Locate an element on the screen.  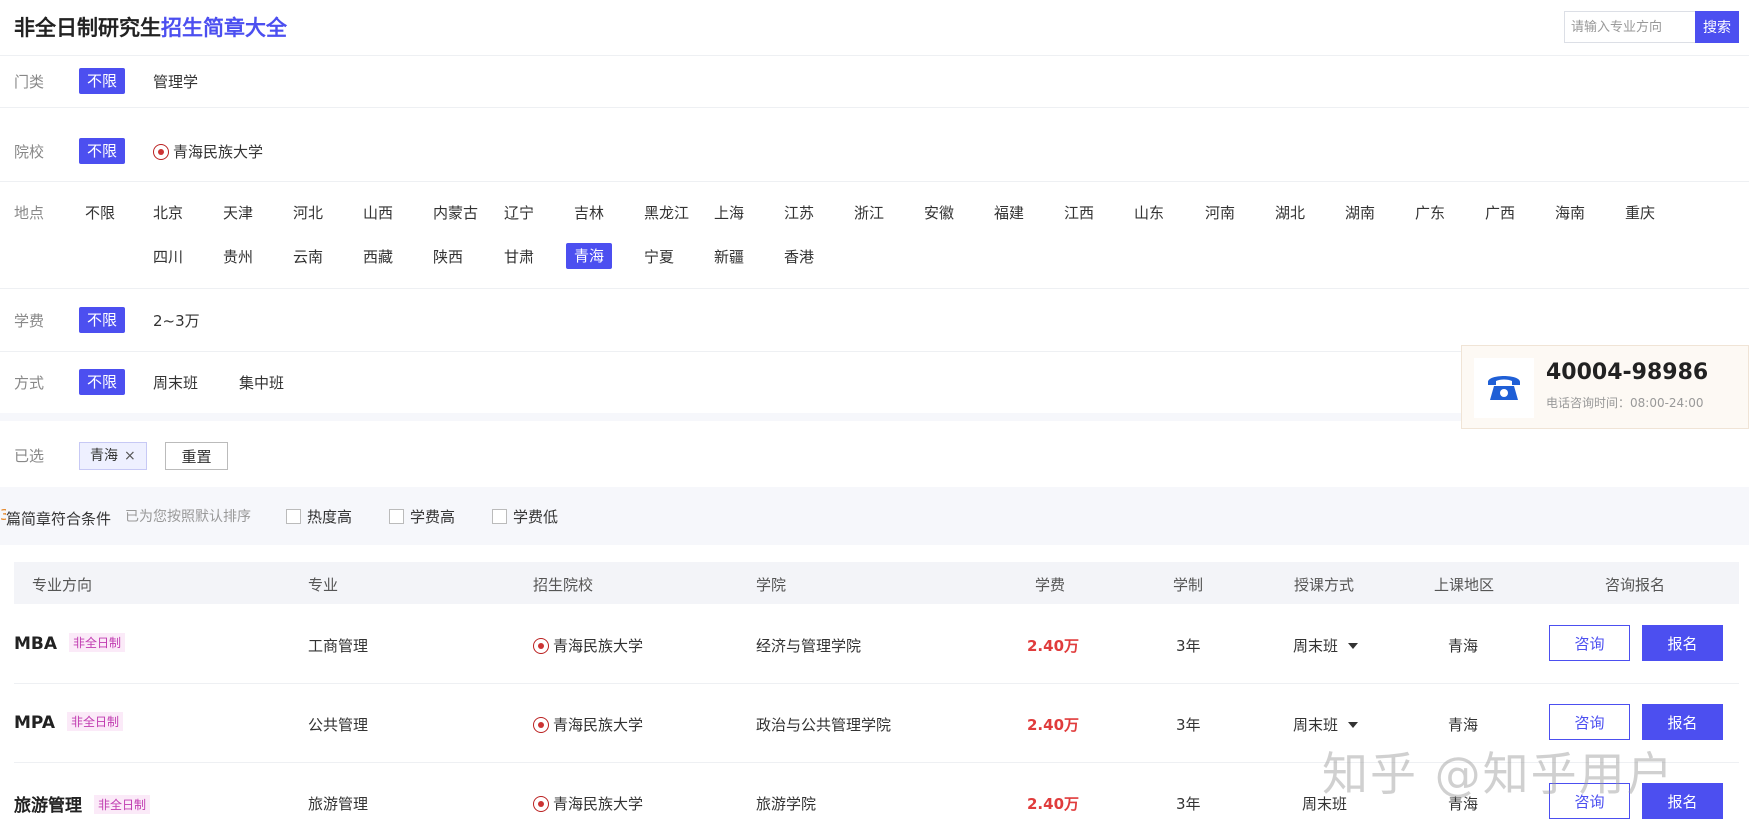
filter-option-location: 宁夏 is located at coordinates (659, 256).